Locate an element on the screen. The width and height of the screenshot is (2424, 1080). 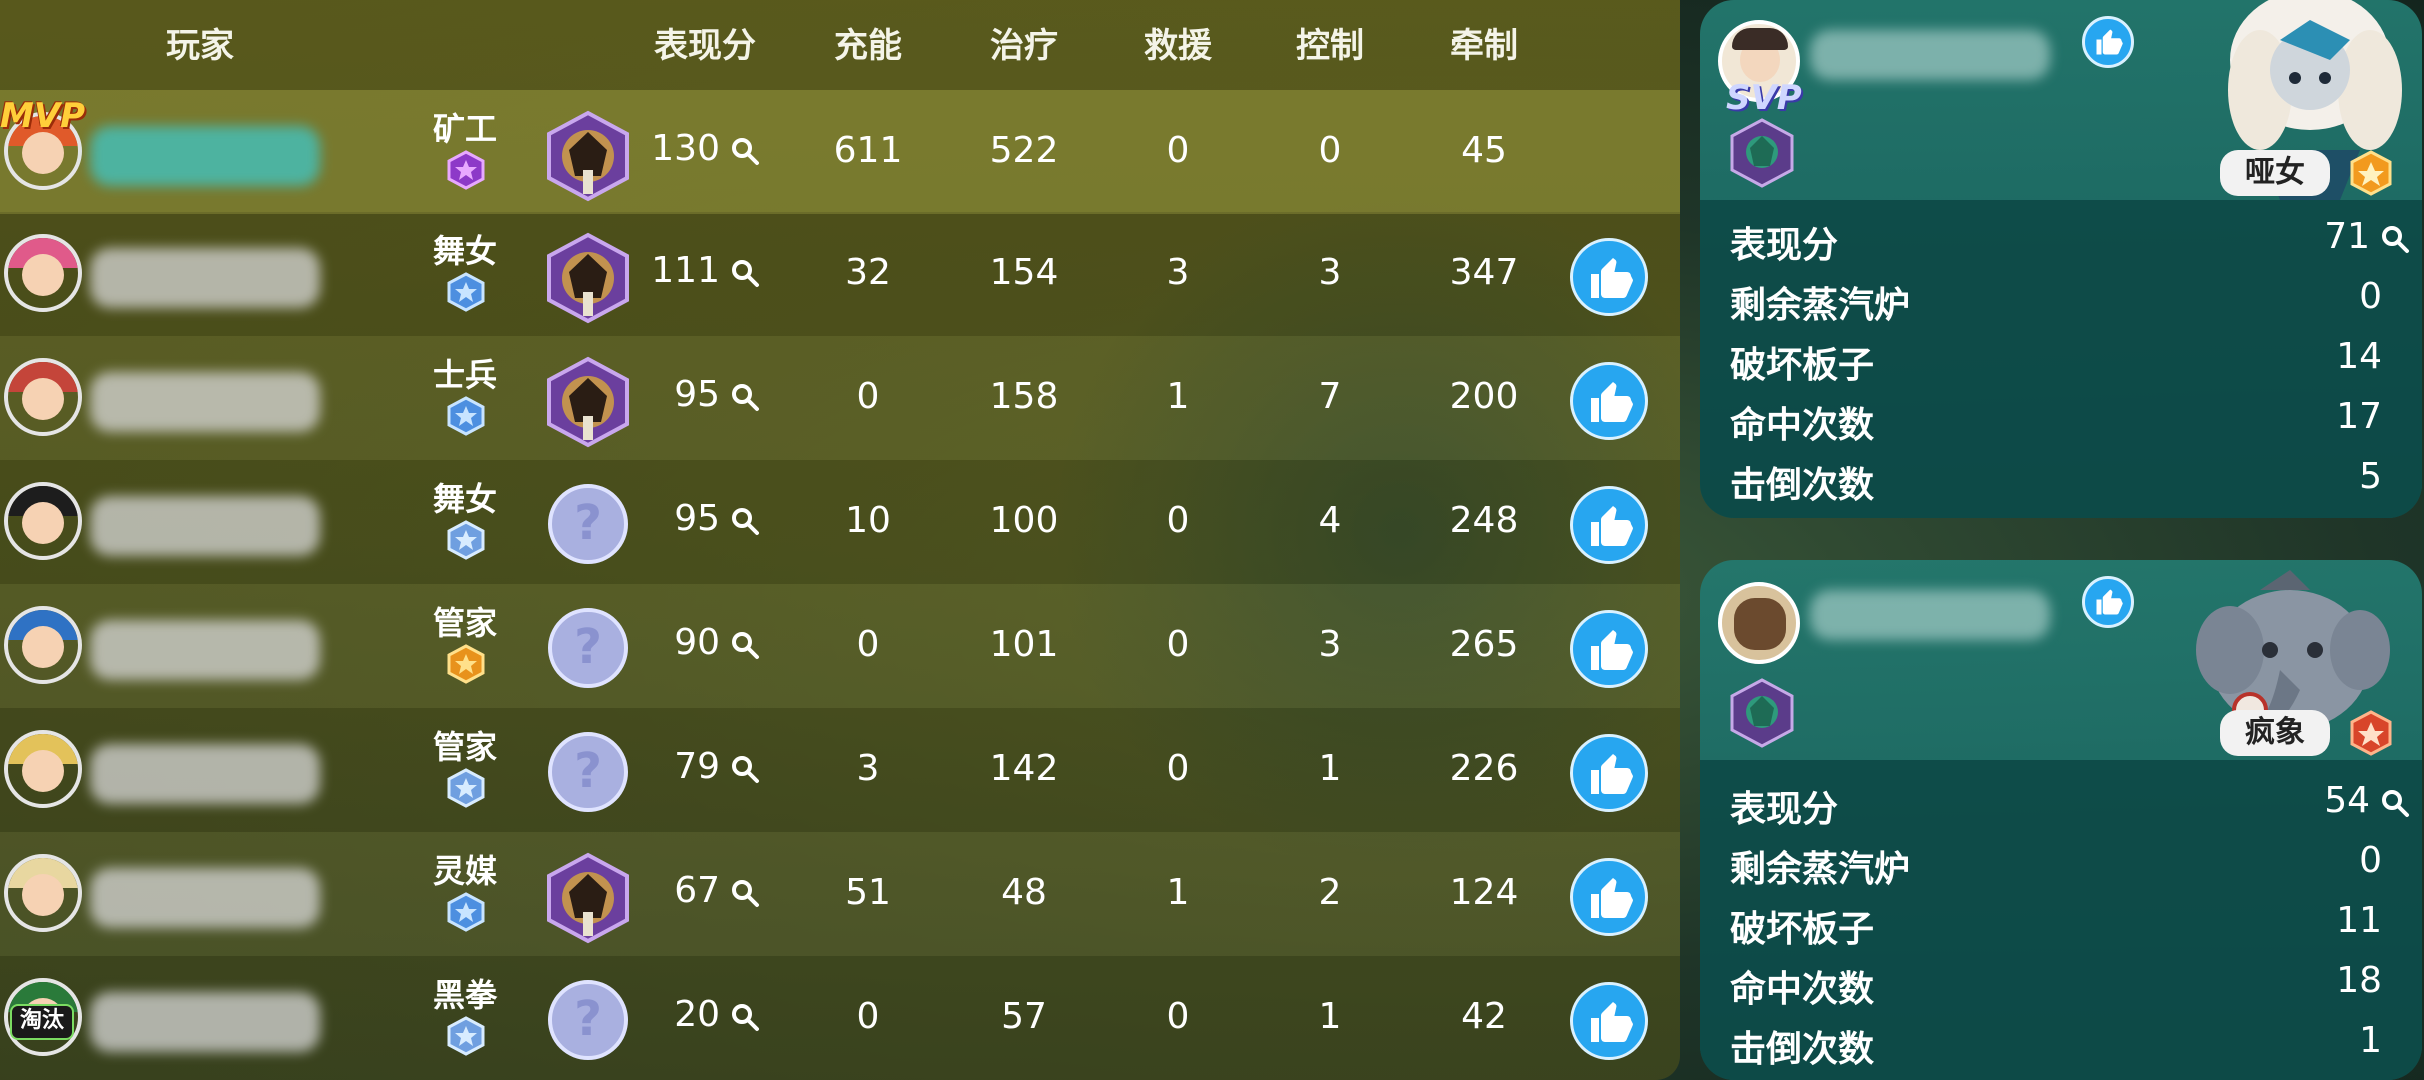
score-value: 95 is located at coordinates (697, 394).